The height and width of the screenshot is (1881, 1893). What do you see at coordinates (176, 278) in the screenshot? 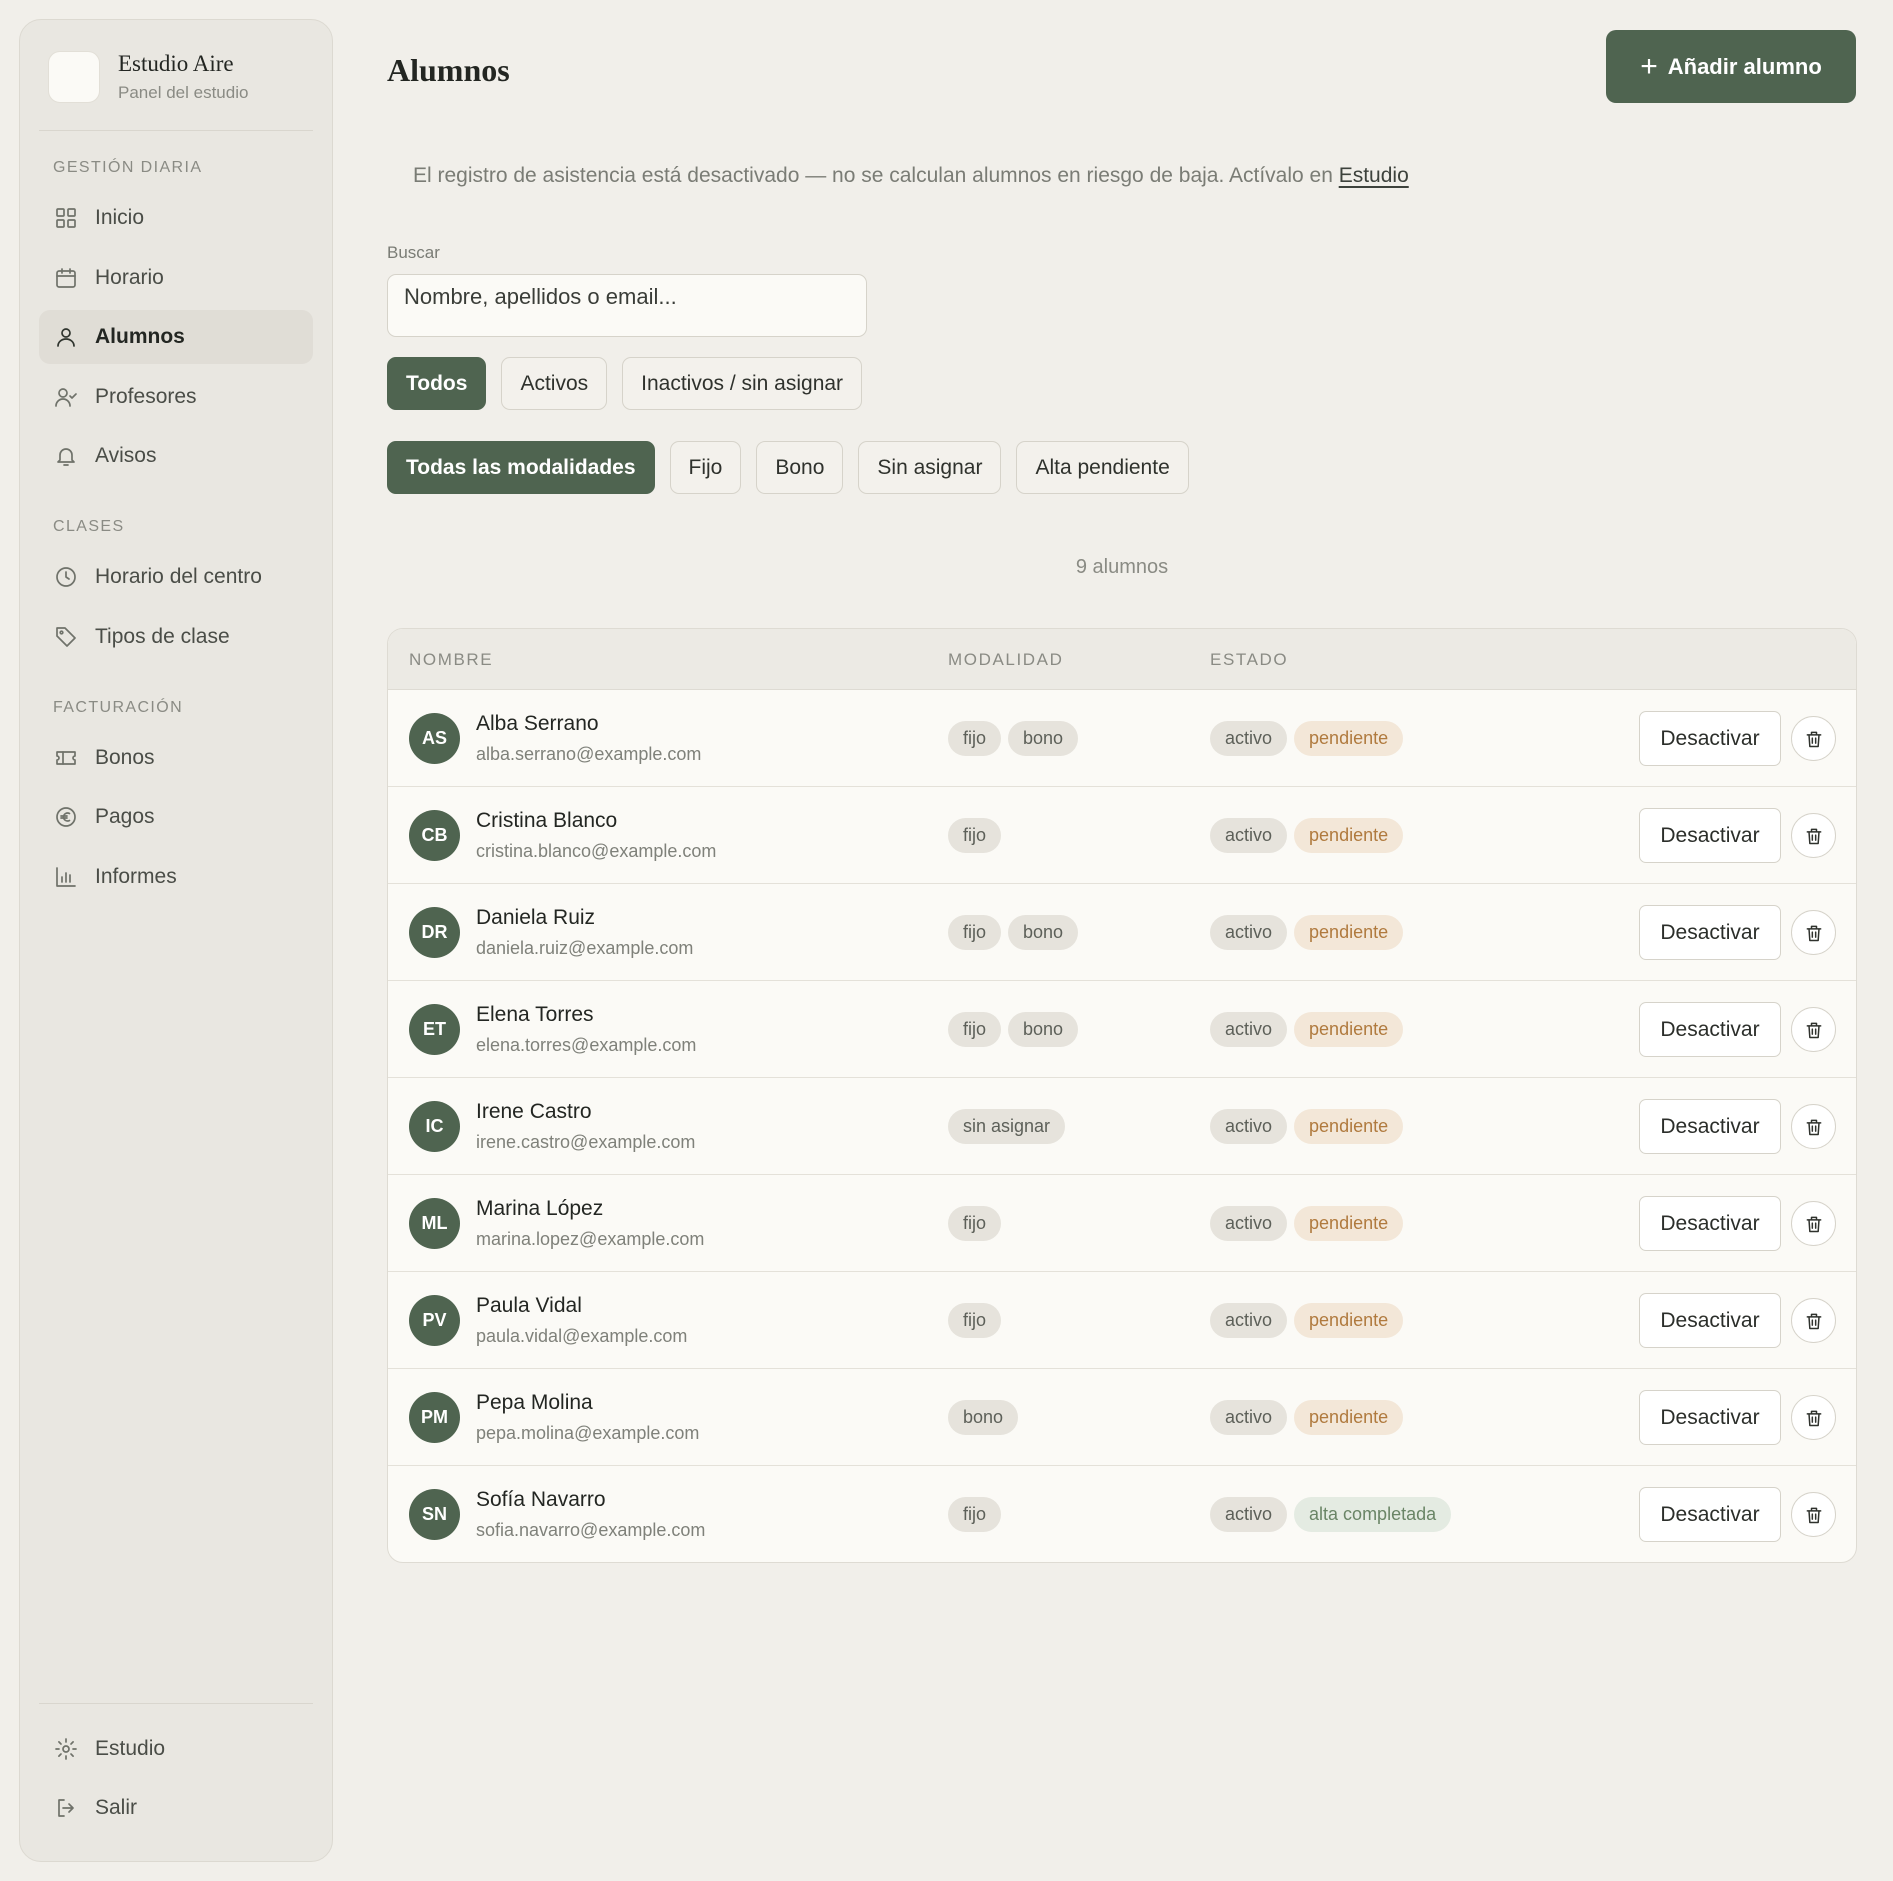
I see `sidebar-item-horario: Horario` at bounding box center [176, 278].